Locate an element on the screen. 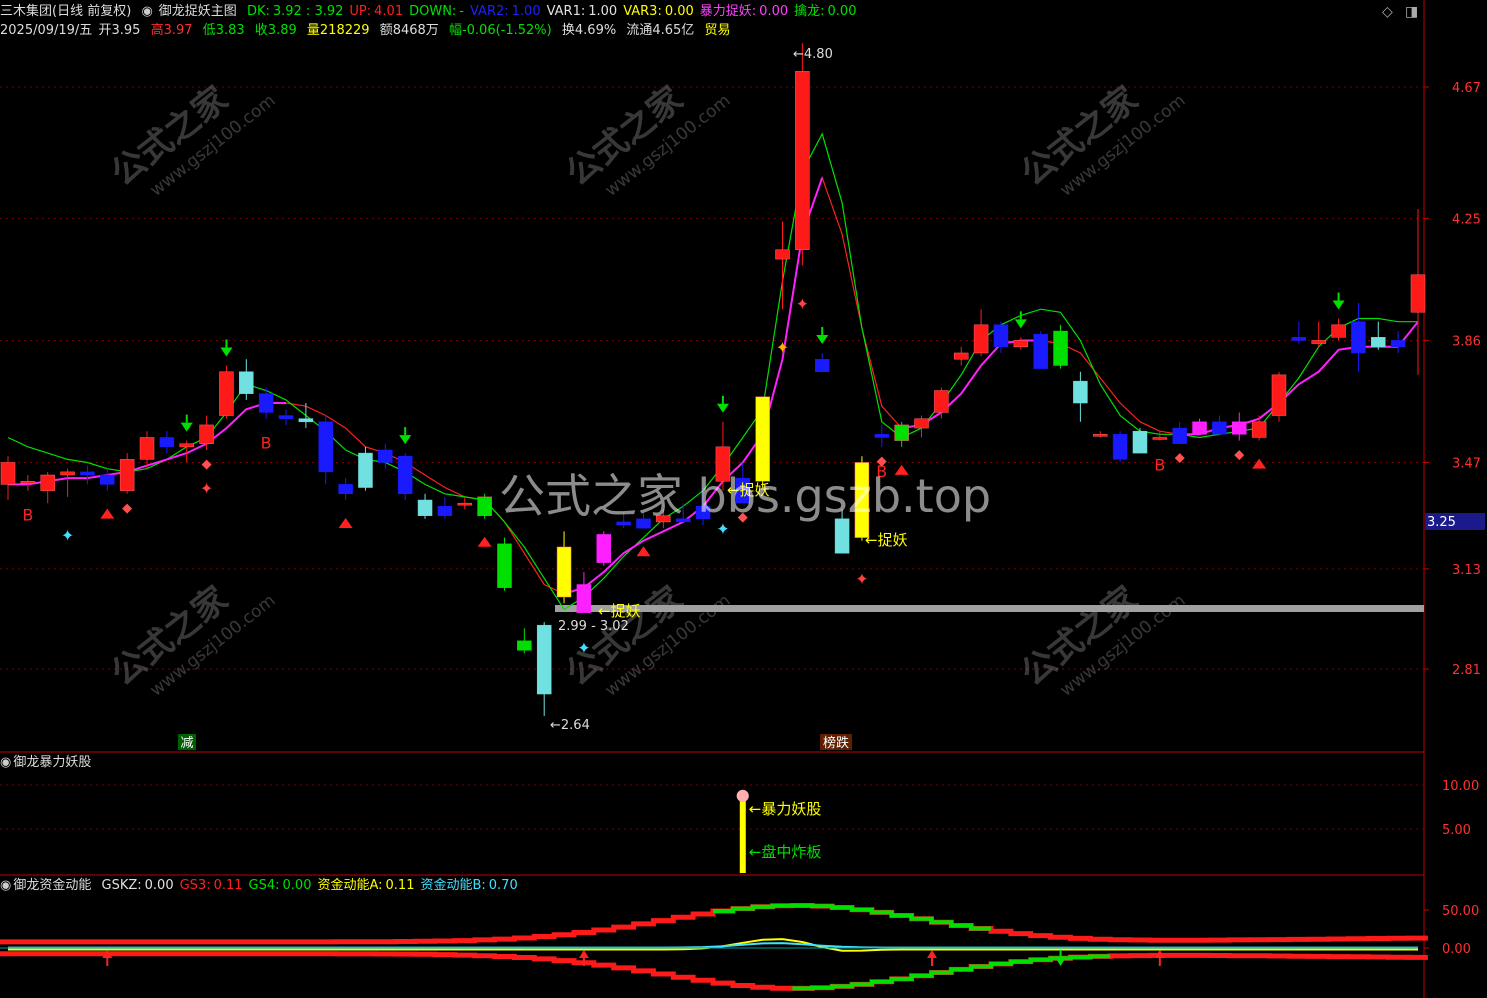  header-var-value-5: 0.00 is located at coordinates (679, 11).